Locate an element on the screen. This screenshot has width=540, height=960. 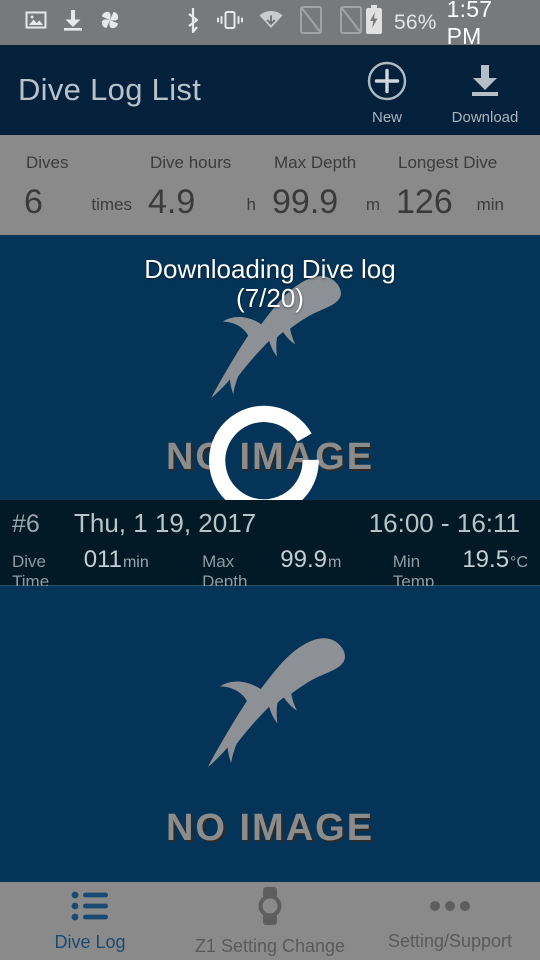
entry-header-row: #6 Thu, 1 19, 2017 16:00 - 16:11 is located at coordinates (270, 526).